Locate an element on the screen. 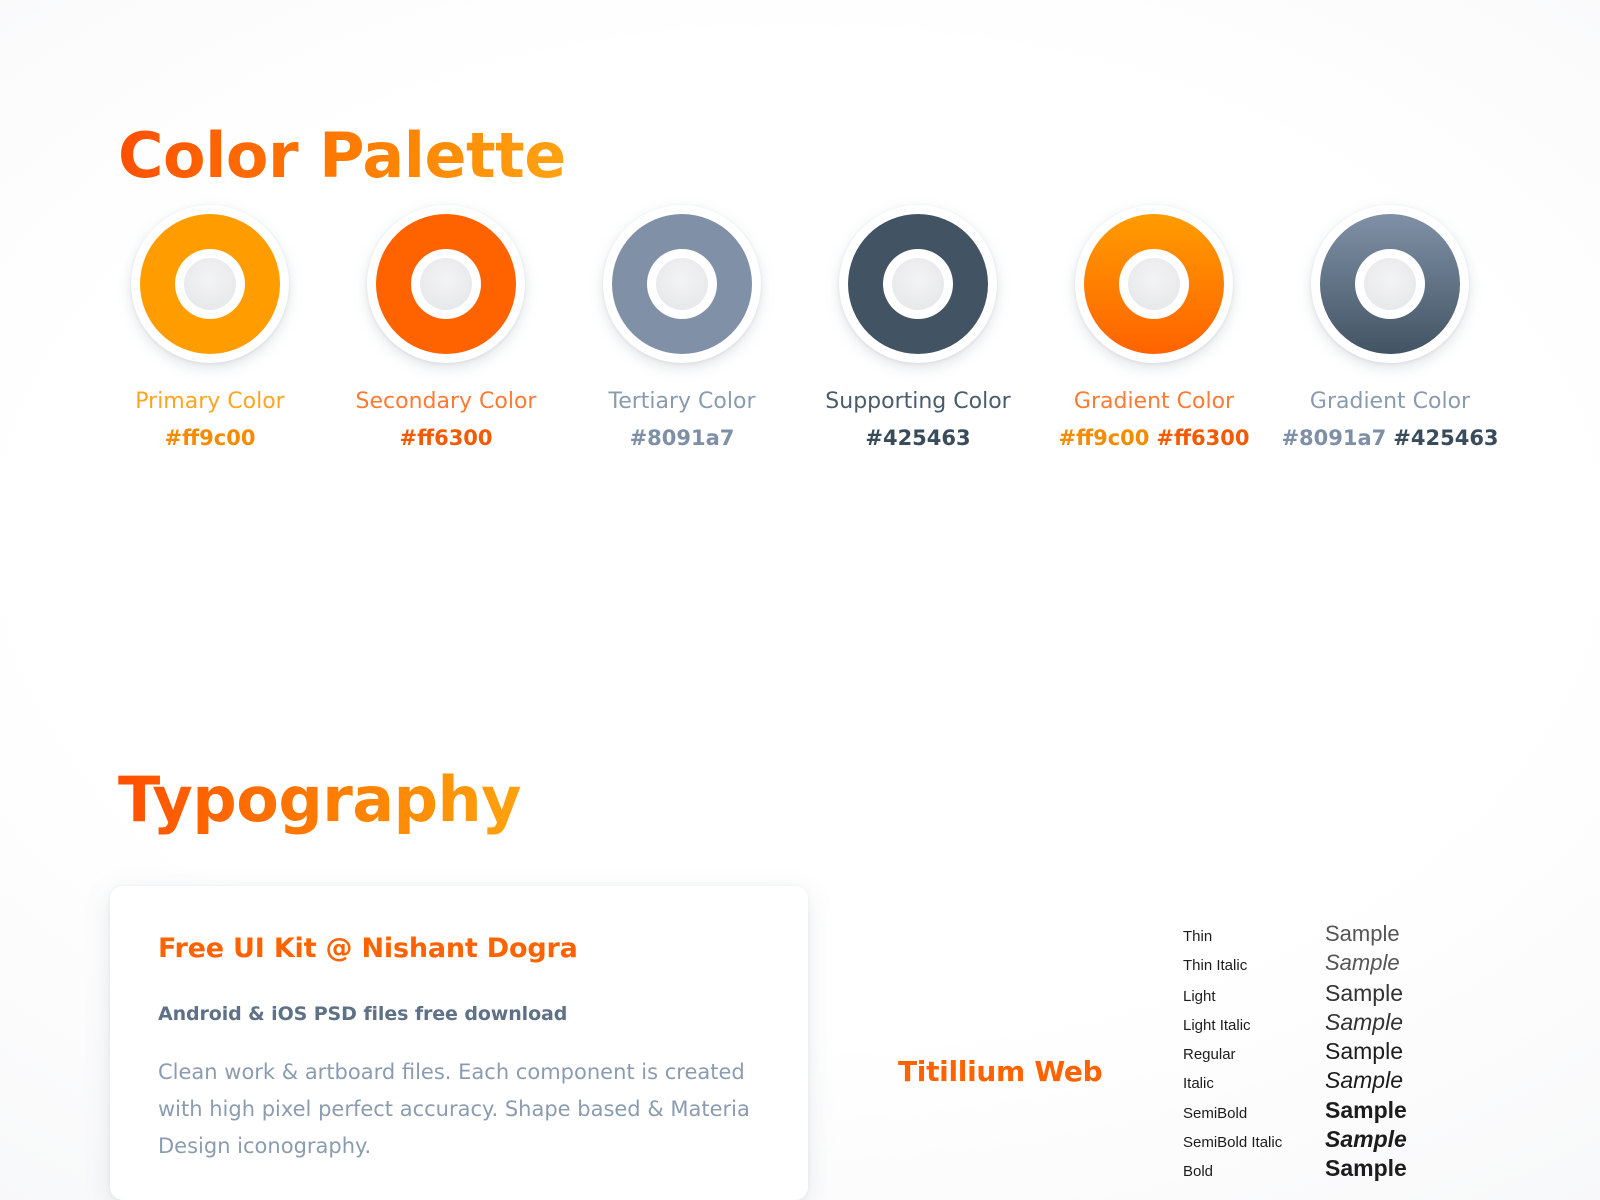  swatch-hex-code: #ff9c00 is located at coordinates (210, 438).